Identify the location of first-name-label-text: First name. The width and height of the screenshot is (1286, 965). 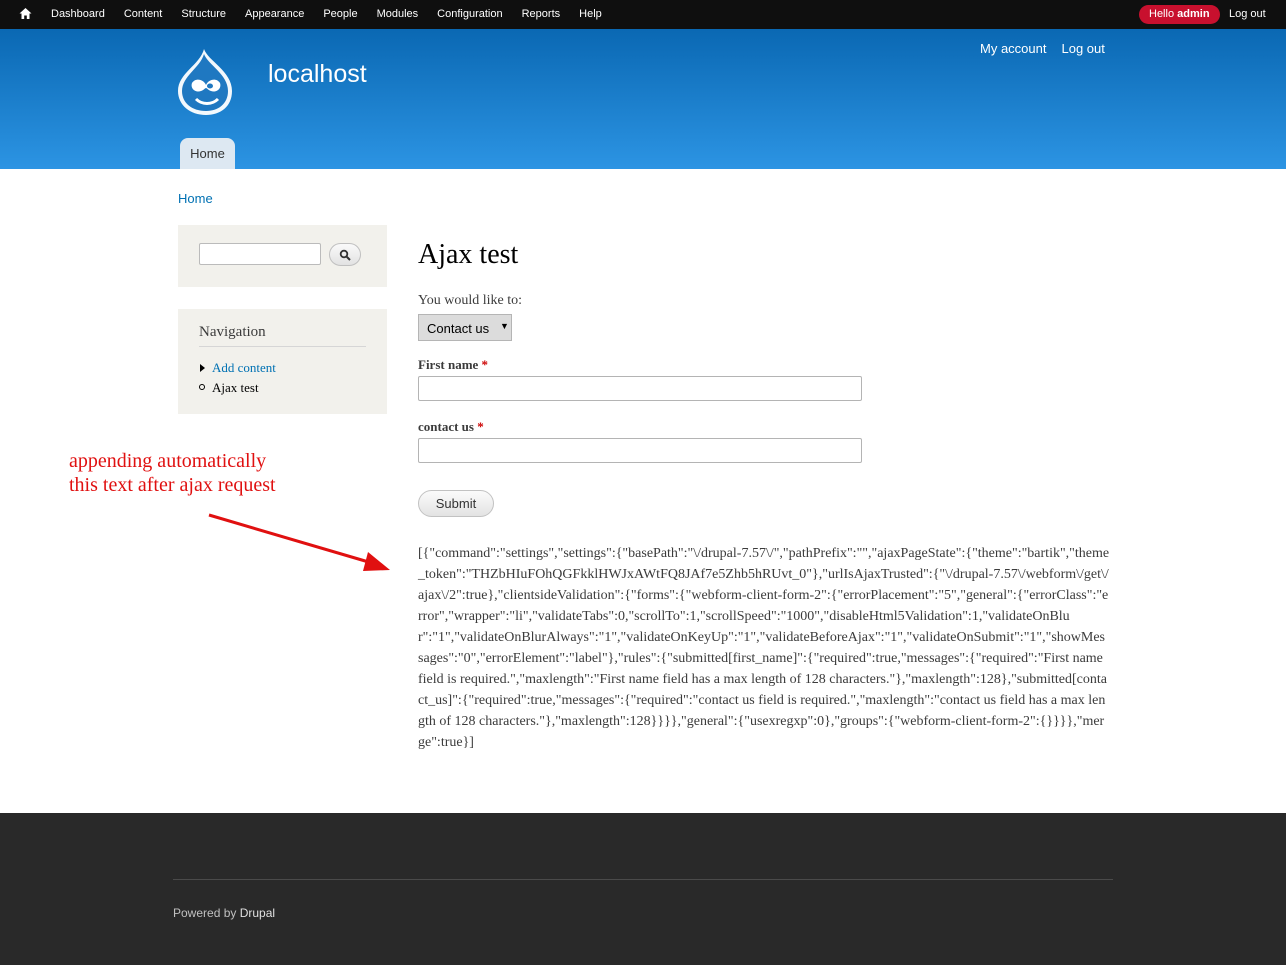
(448, 364).